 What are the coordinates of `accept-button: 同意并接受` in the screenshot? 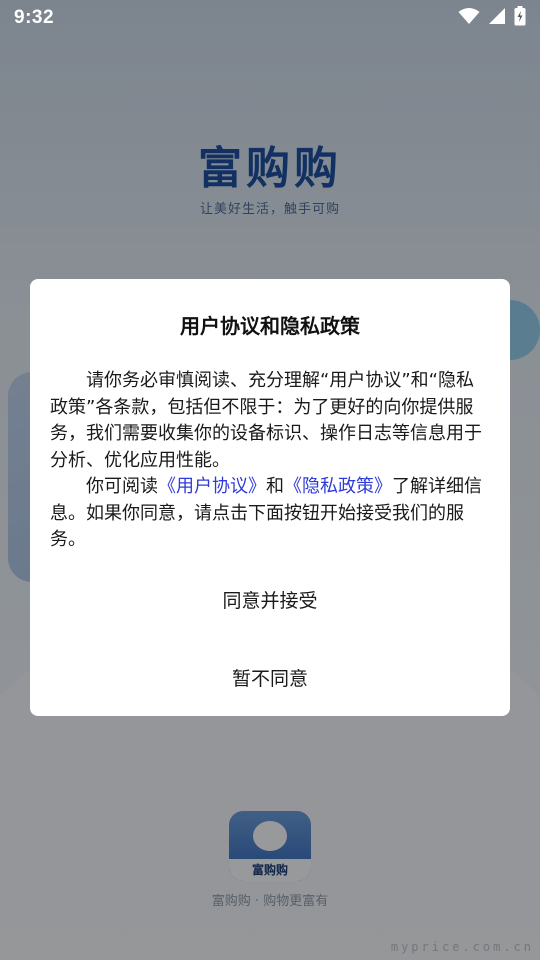 It's located at (270, 601).